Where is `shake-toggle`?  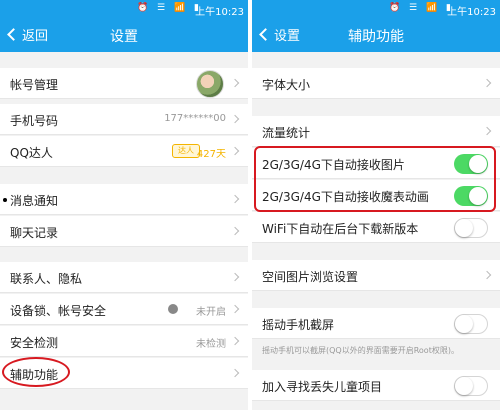
shake-toggle is located at coordinates (471, 324).